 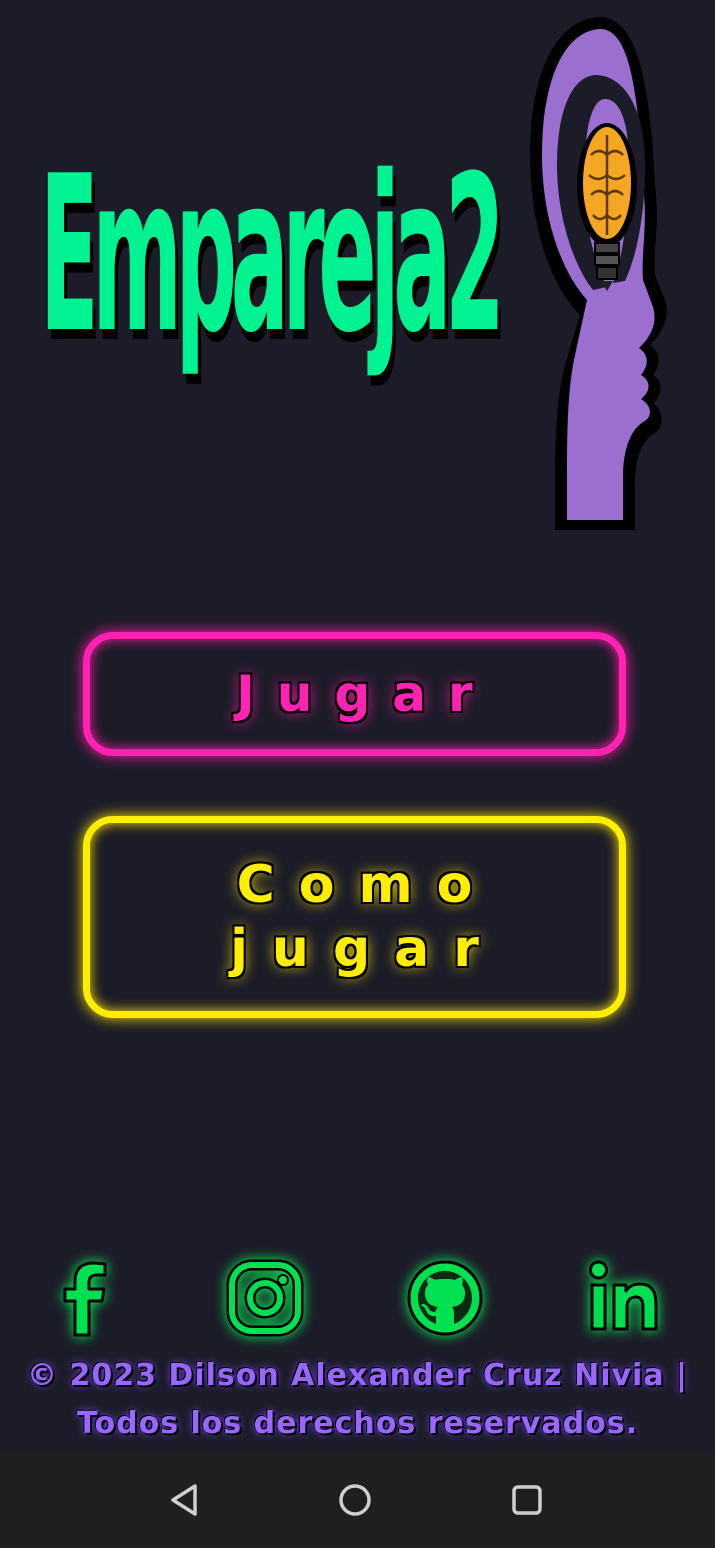 I want to click on nav-back-button, so click(x=185, y=1500).